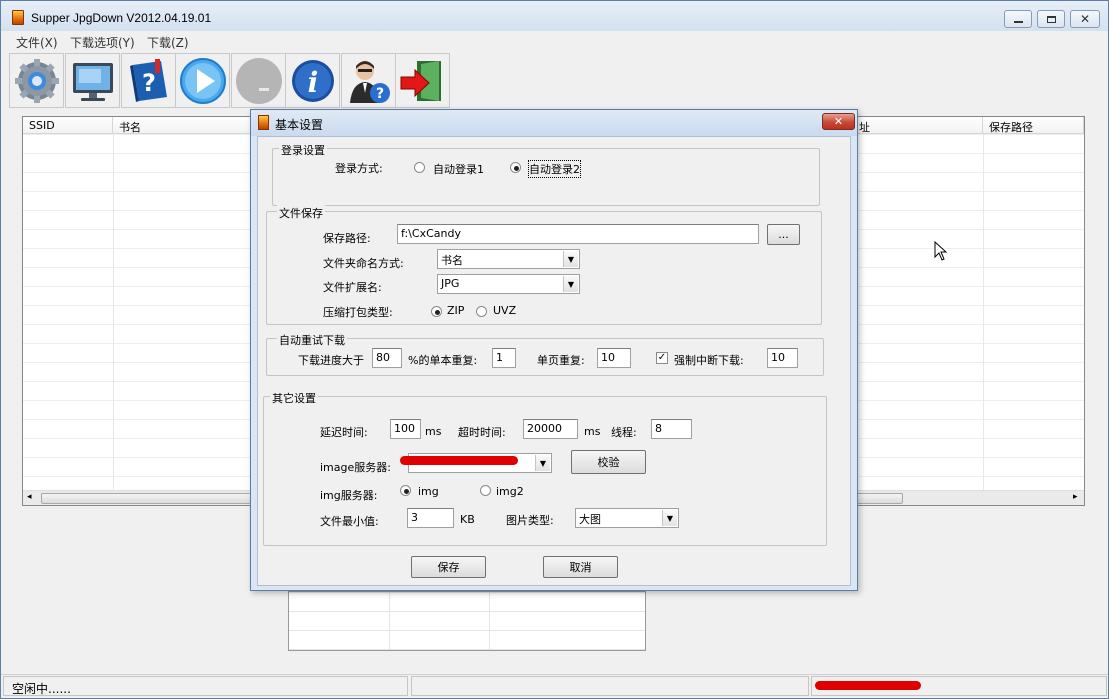 This screenshot has height=699, width=1109. What do you see at coordinates (610, 686) in the screenshot?
I see `status-pane-middle` at bounding box center [610, 686].